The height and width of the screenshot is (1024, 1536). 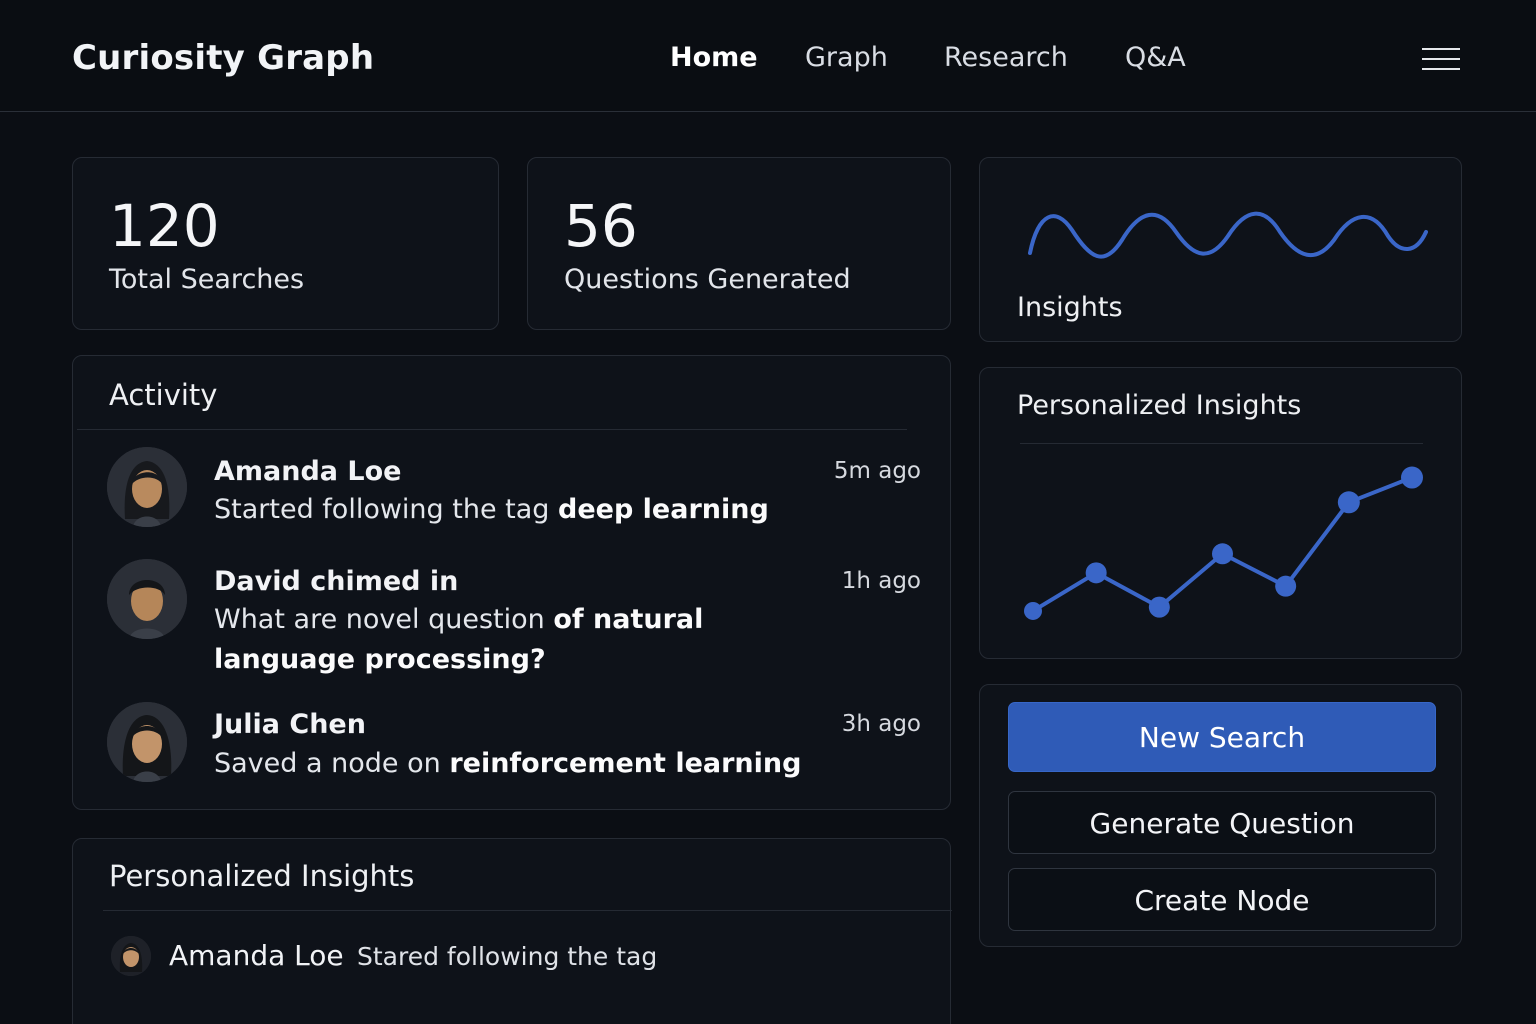 What do you see at coordinates (739, 243) in the screenshot?
I see `stat-card-questions-generated: 56 Questions Generated` at bounding box center [739, 243].